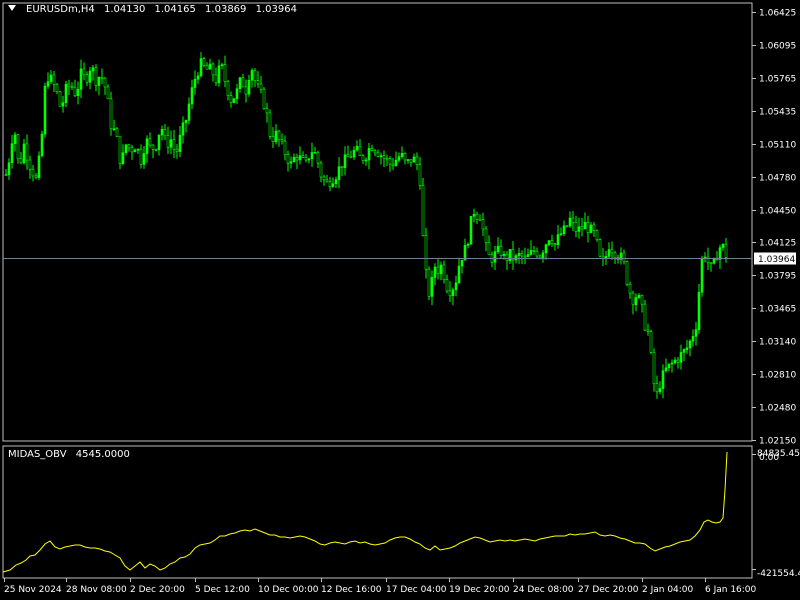 The image size is (800, 600). Describe the element at coordinates (777, 343) in the screenshot. I see `price-tick-label: 1.03140` at that location.